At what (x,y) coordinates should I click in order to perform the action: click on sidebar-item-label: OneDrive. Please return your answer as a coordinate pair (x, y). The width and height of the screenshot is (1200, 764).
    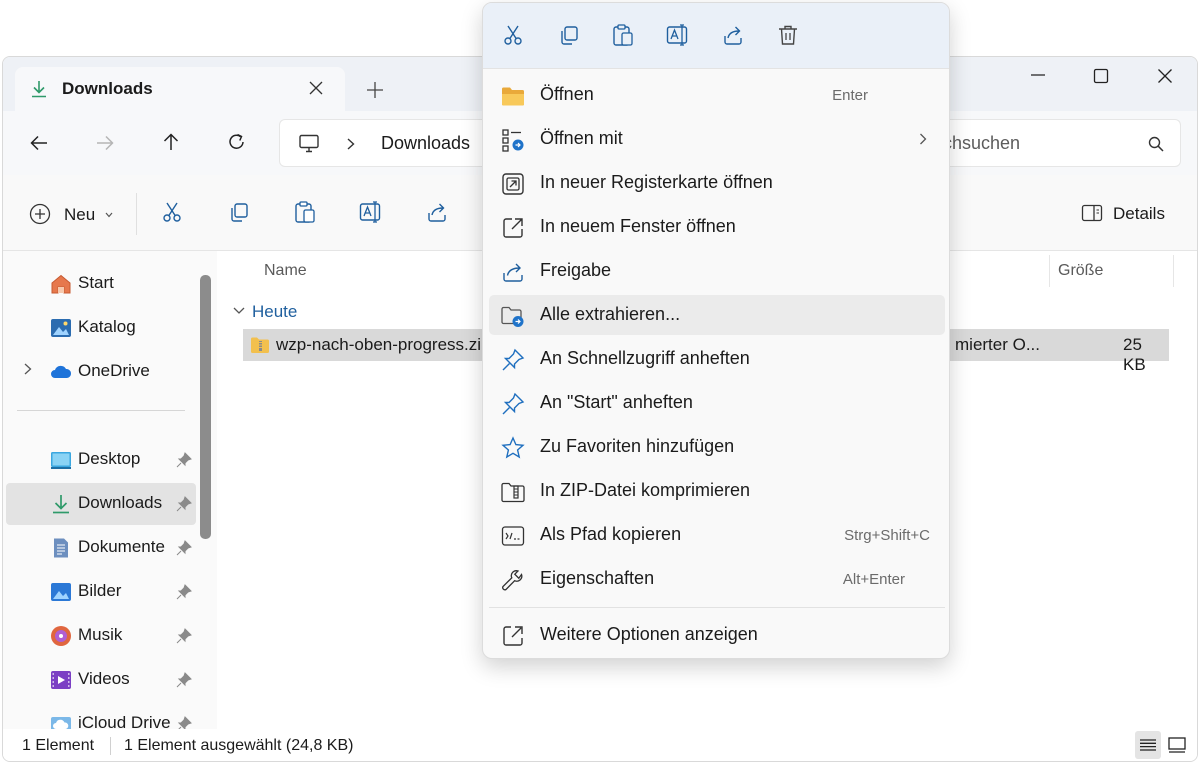
    Looking at the image, I should click on (114, 370).